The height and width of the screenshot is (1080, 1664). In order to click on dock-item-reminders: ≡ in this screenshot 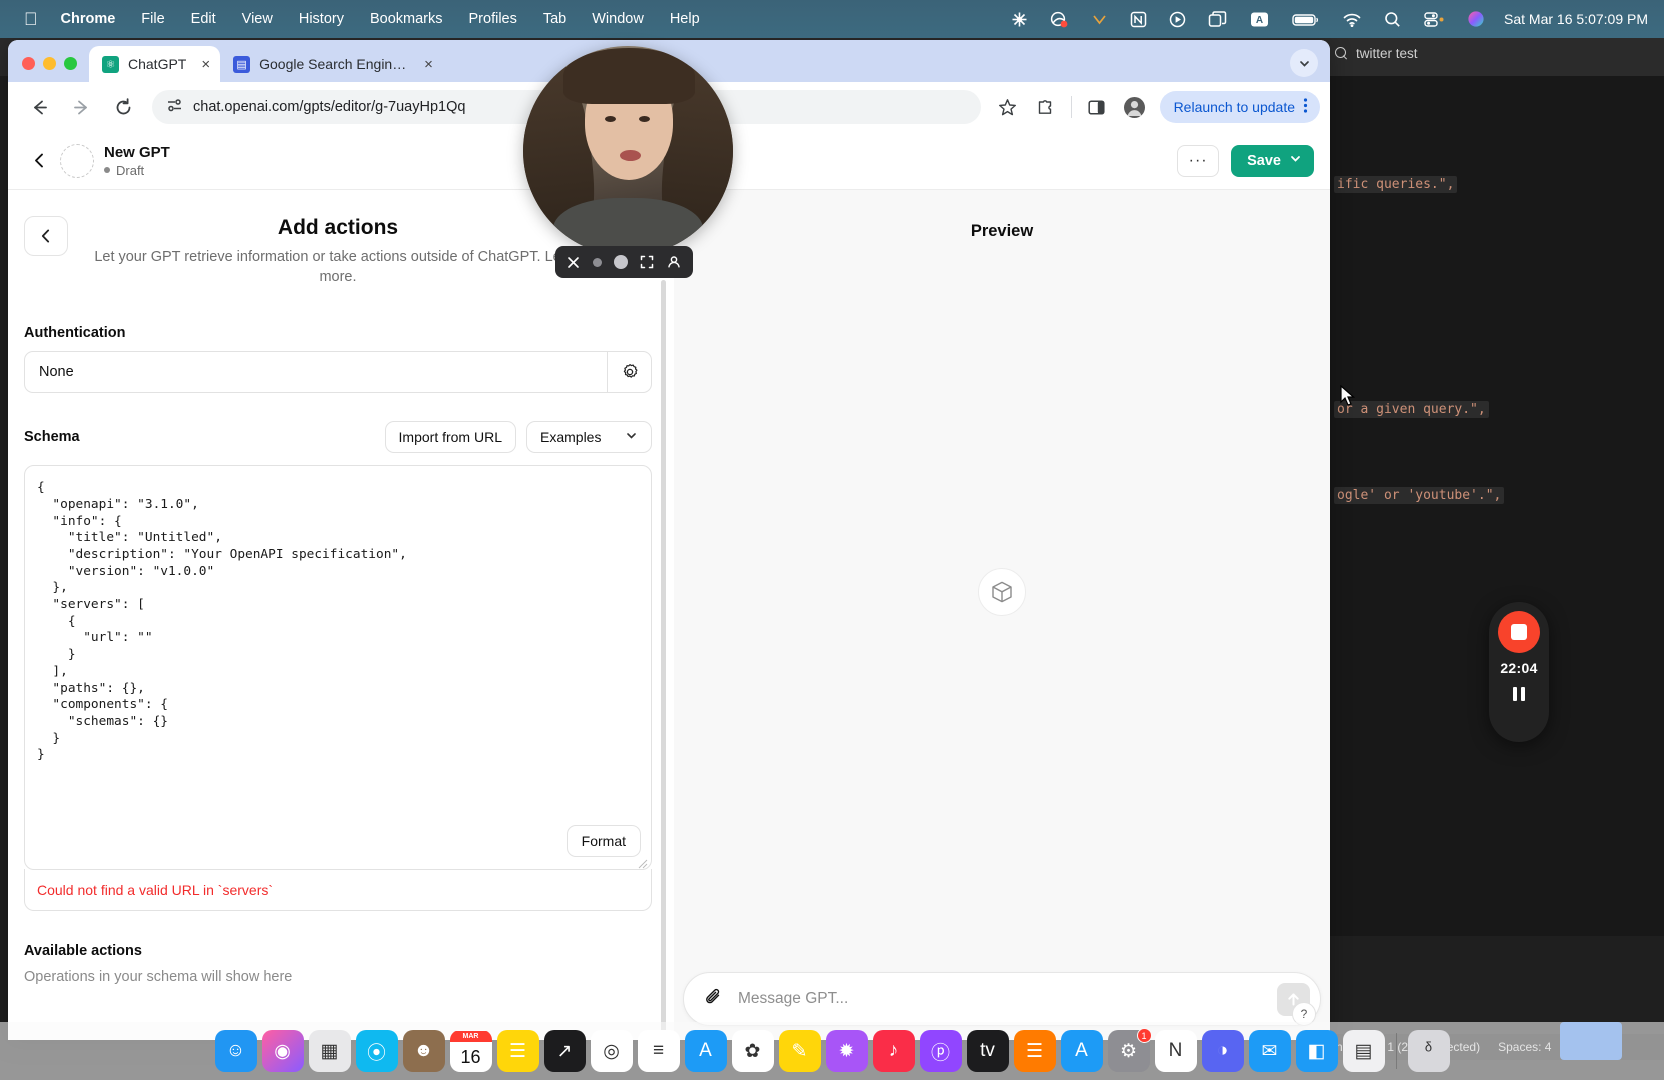, I will do `click(658, 1051)`.